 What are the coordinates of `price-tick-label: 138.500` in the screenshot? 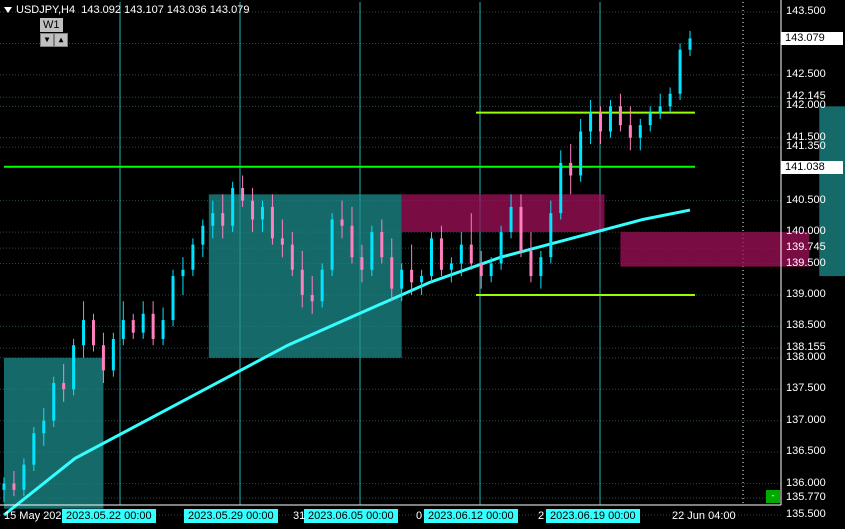 It's located at (806, 325).